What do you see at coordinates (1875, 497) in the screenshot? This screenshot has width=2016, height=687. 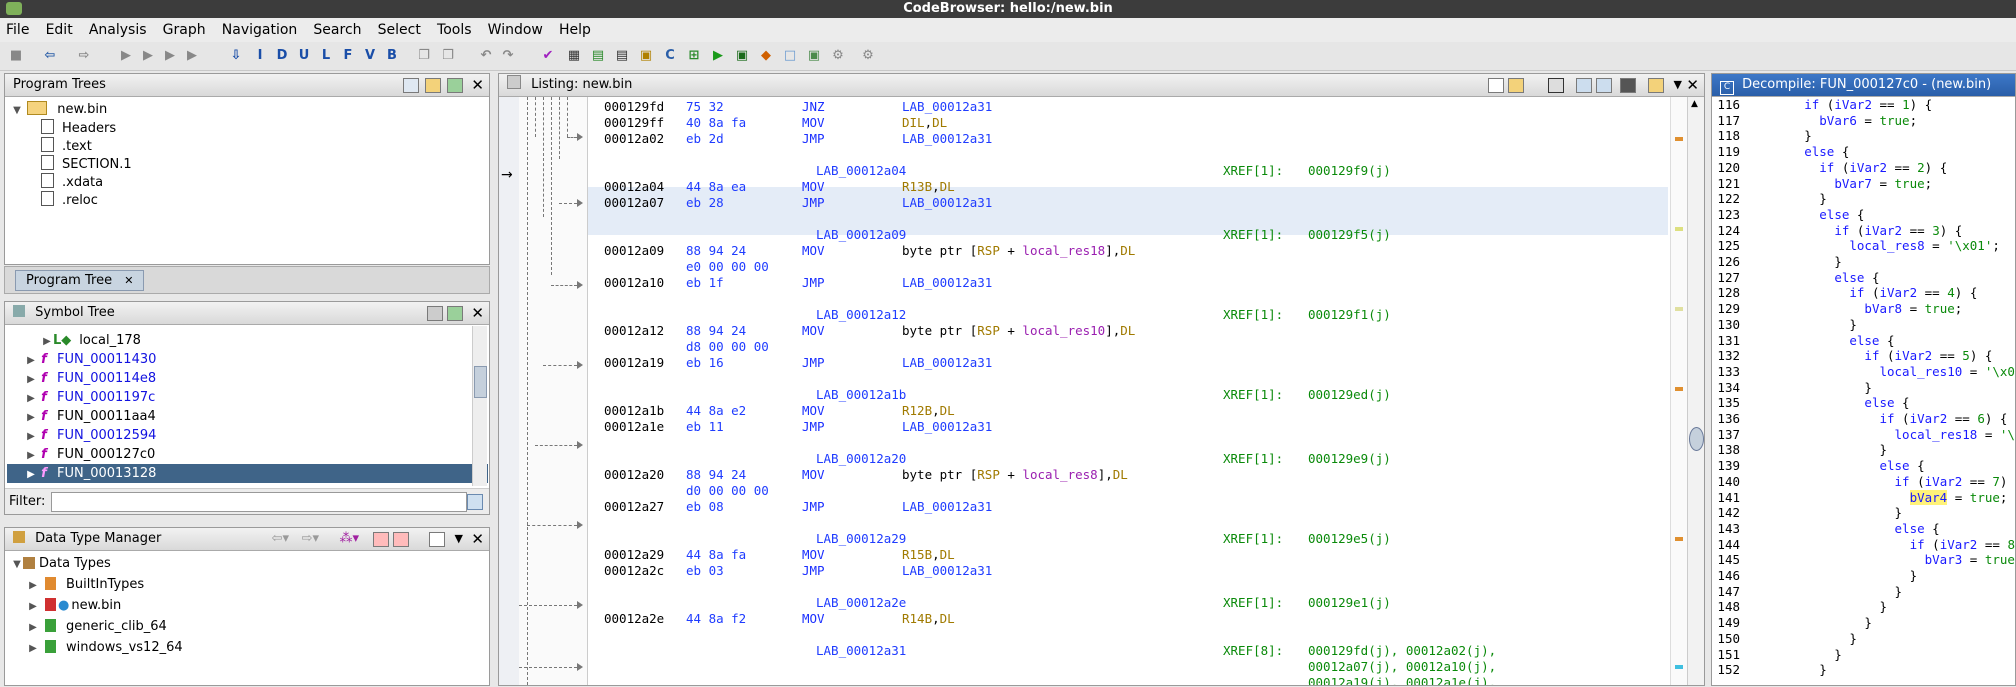 I see `decompile-code-text: bVar4 = true;` at bounding box center [1875, 497].